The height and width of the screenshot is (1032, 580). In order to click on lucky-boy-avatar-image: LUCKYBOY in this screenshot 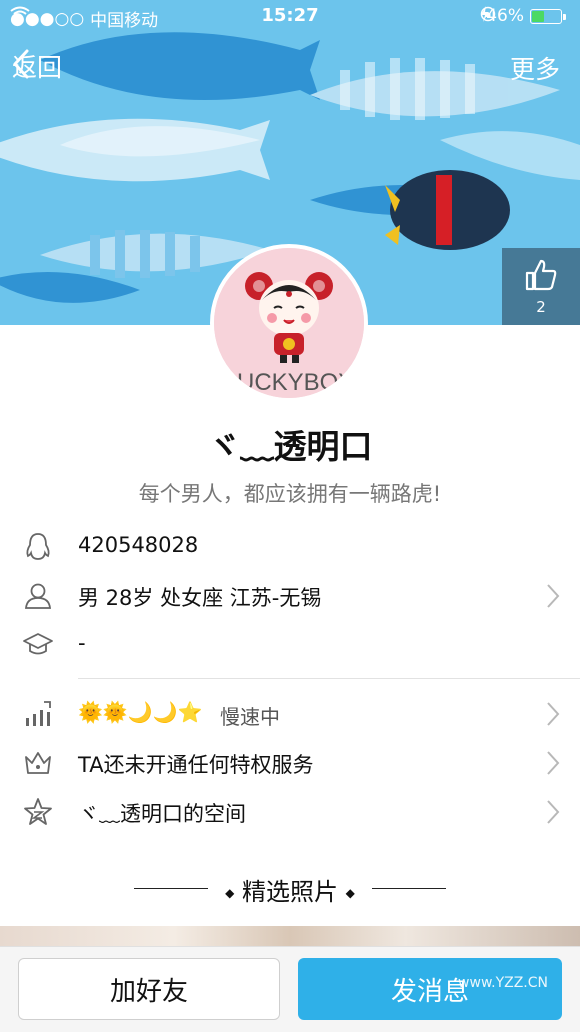, I will do `click(289, 323)`.